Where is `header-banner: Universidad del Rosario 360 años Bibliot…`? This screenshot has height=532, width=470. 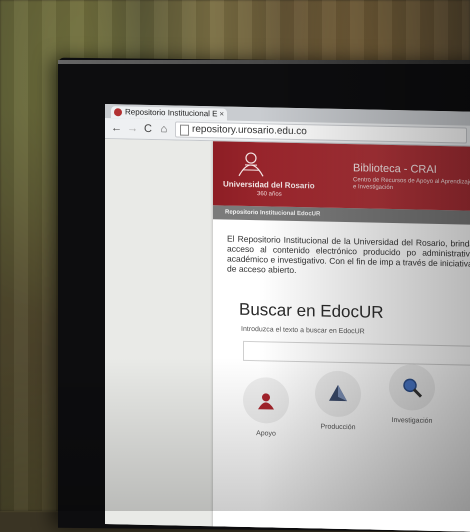
header-banner: Universidad del Rosario 360 años Bibliot… is located at coordinates (341, 176).